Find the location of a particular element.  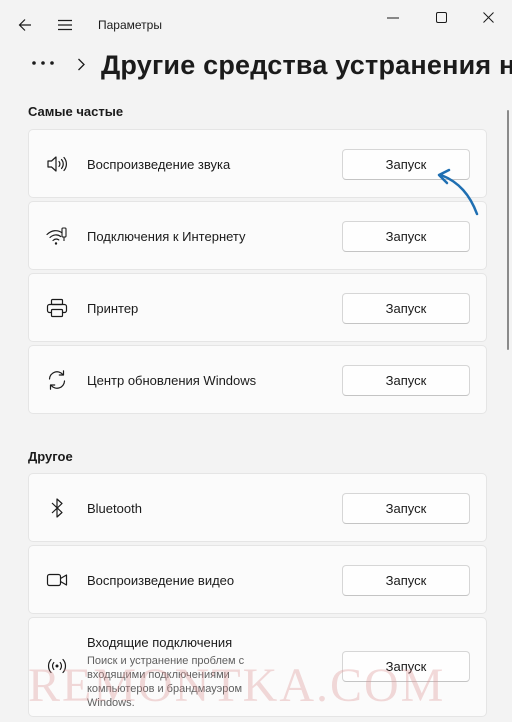

run-button-audio: Запуск is located at coordinates (406, 164).